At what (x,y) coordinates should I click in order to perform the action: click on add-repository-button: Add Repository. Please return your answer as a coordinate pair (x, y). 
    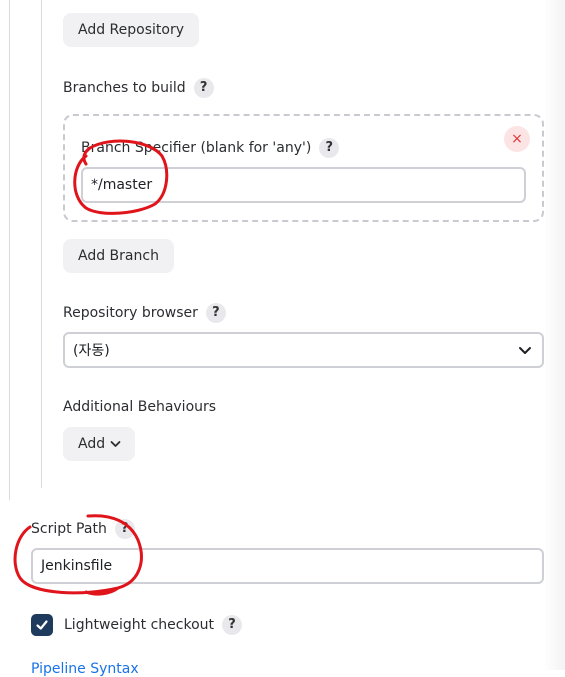
    Looking at the image, I should click on (131, 30).